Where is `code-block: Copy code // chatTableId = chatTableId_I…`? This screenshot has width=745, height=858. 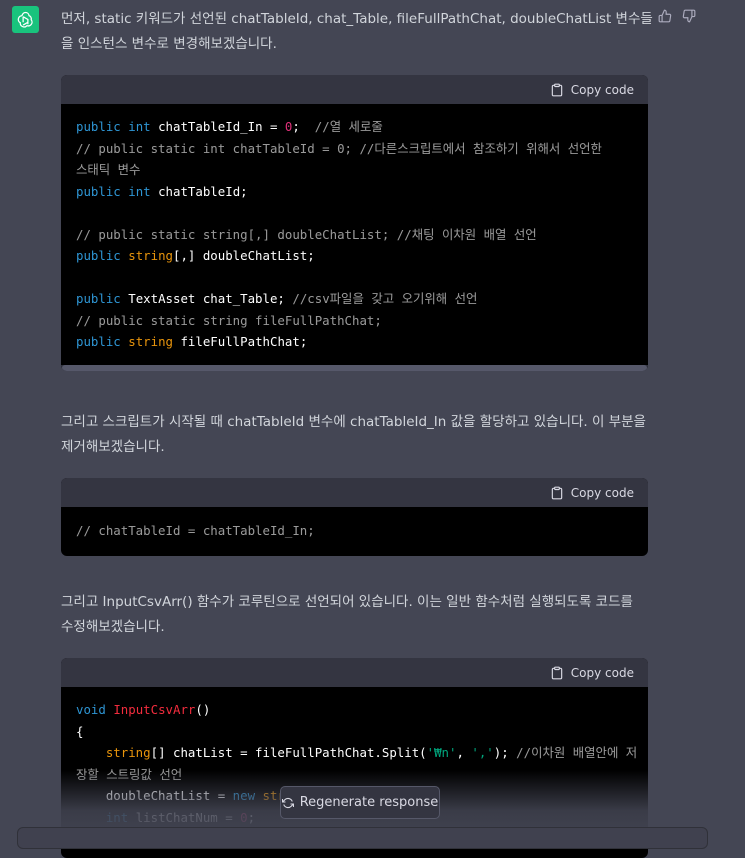 code-block: Copy code // chatTableId = chatTableId_I… is located at coordinates (354, 517).